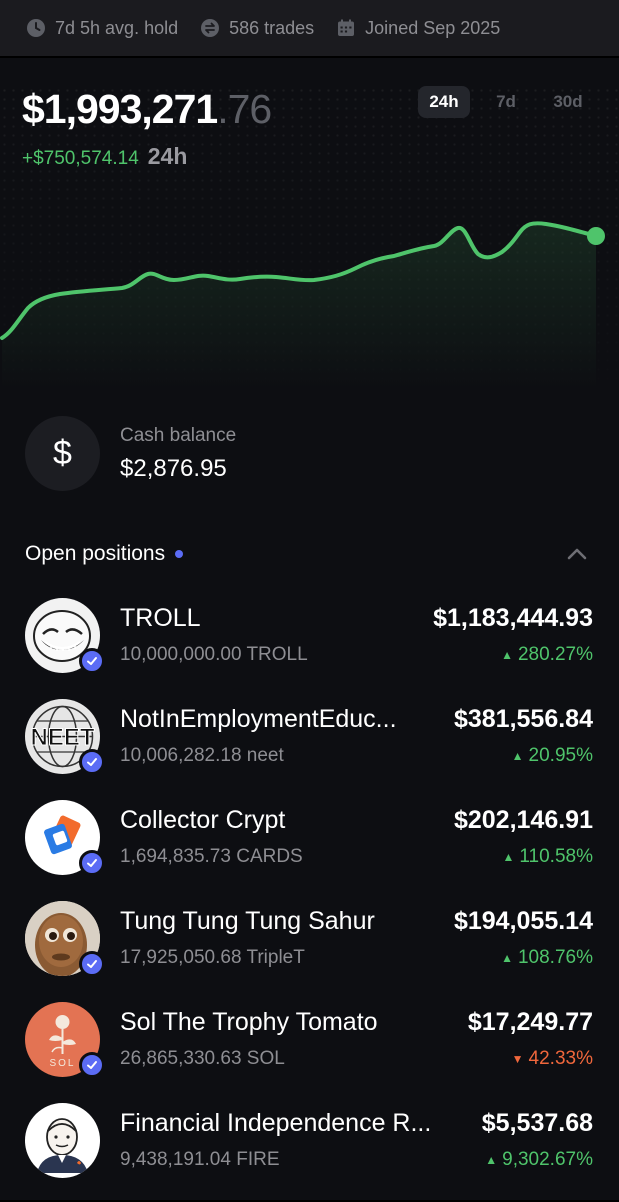  What do you see at coordinates (80, 158) in the screenshot?
I see `portfolio-change-value: +$750,574.14` at bounding box center [80, 158].